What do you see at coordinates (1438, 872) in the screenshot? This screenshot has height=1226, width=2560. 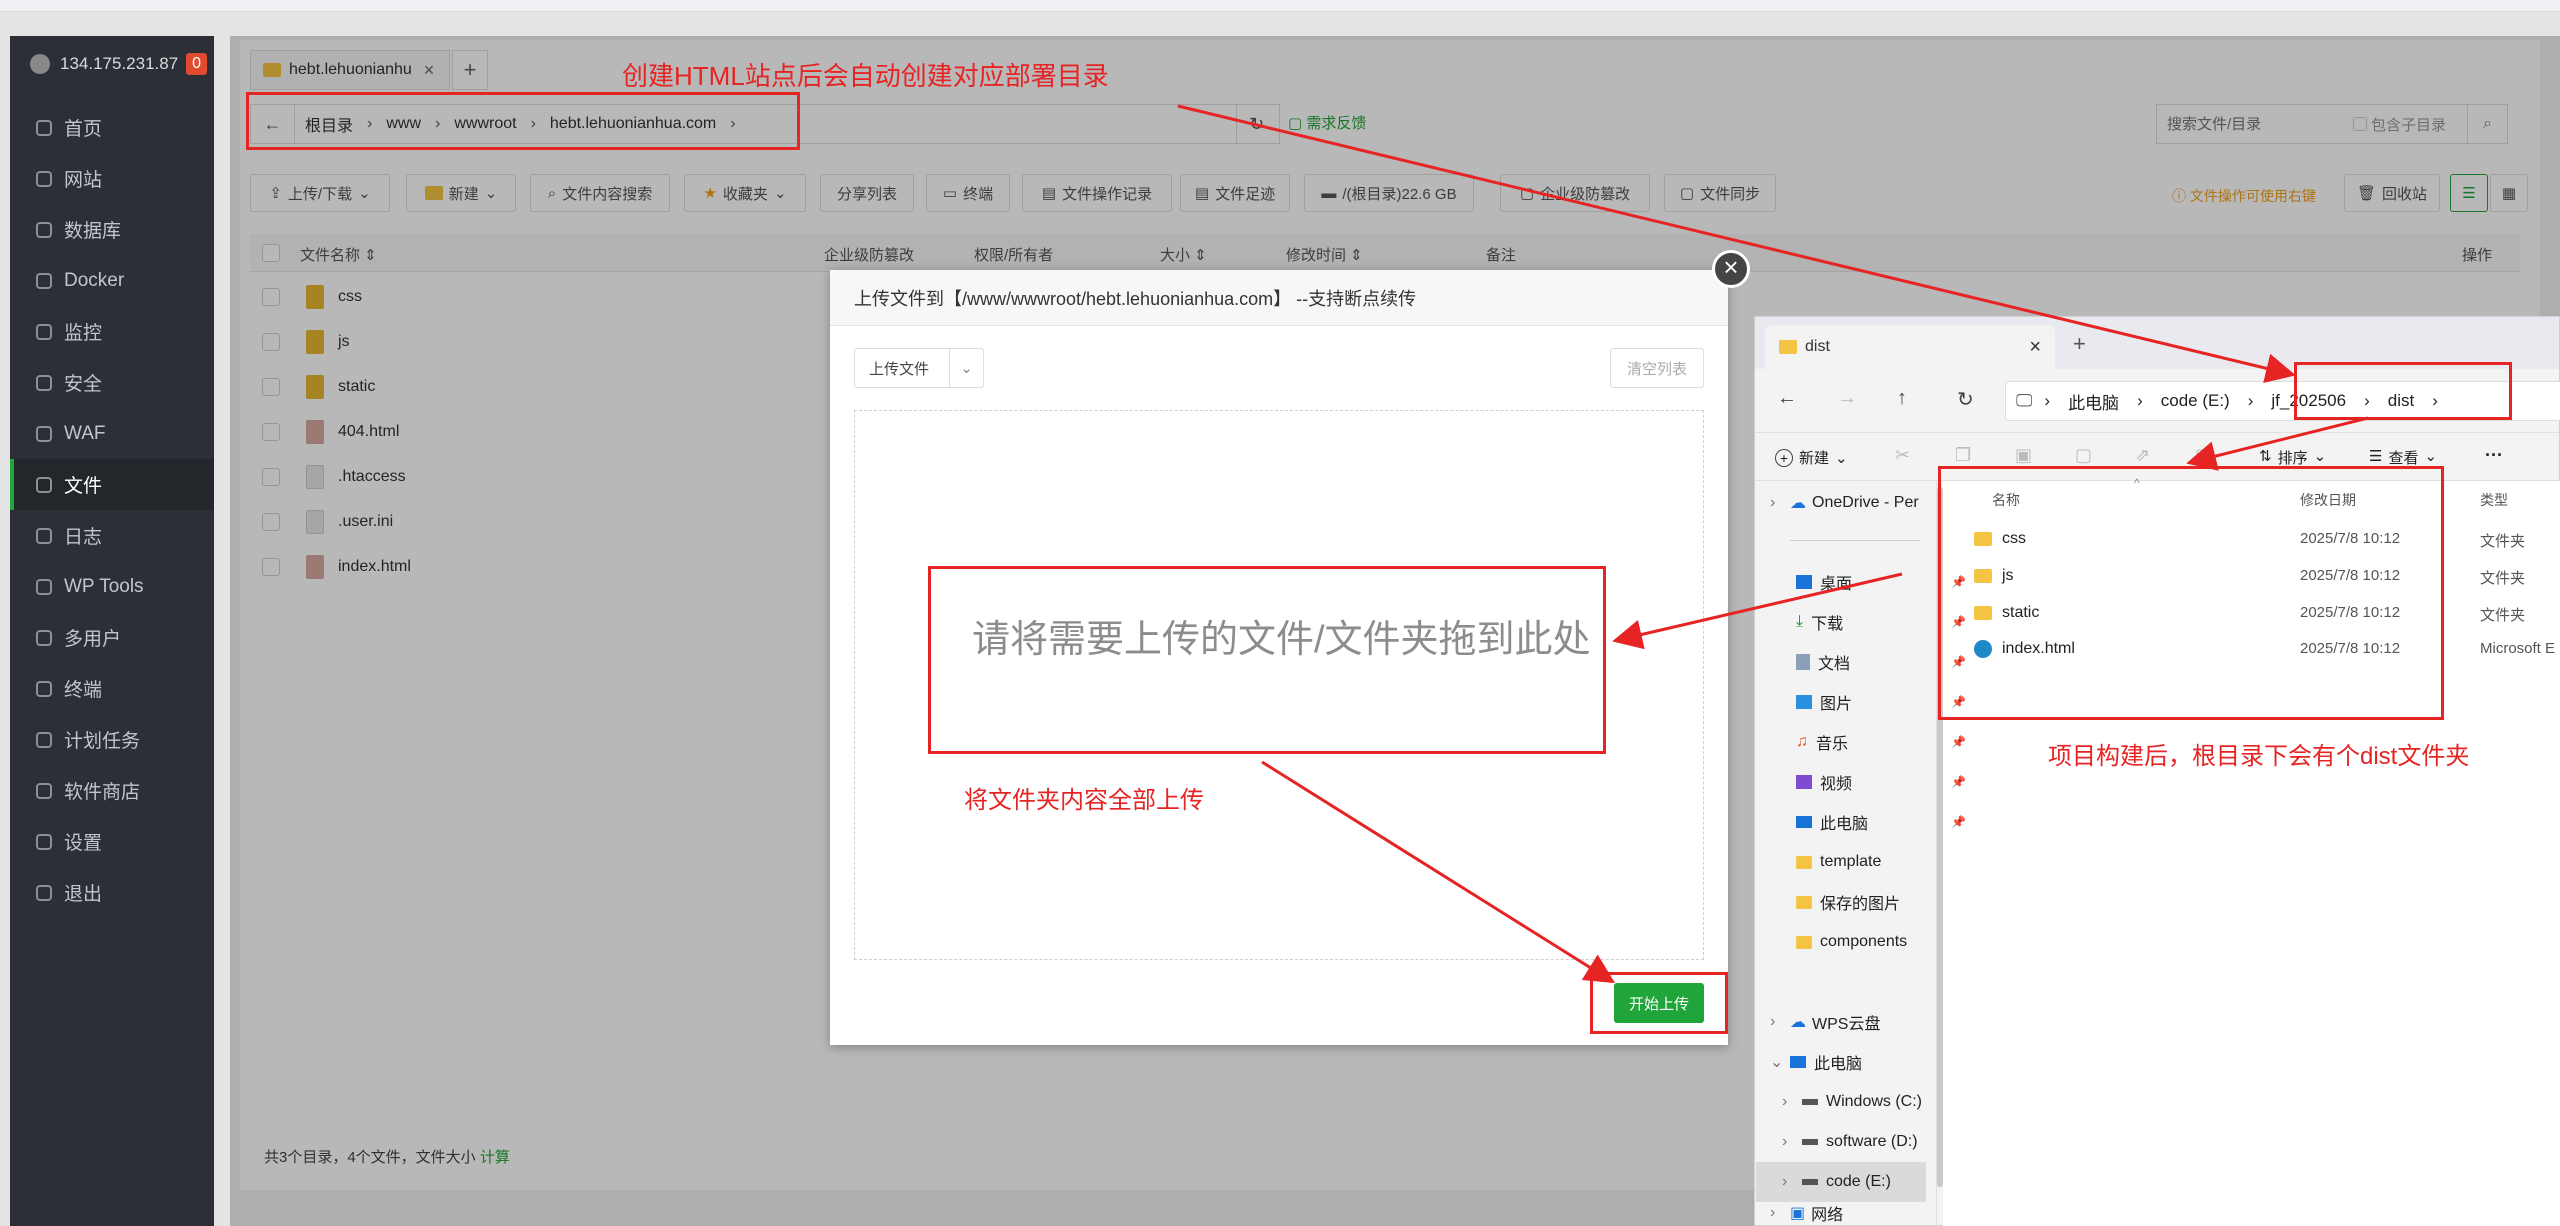 I see `arrow-text-to-upload` at bounding box center [1438, 872].